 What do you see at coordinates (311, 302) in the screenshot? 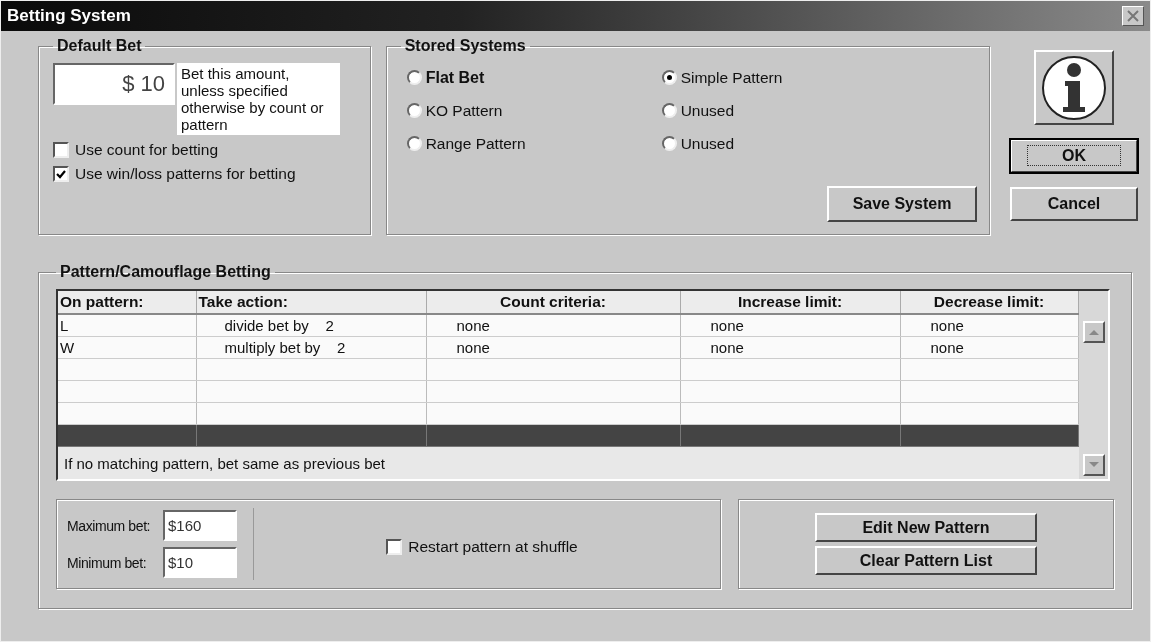
I see `column-header: Take action:` at bounding box center [311, 302].